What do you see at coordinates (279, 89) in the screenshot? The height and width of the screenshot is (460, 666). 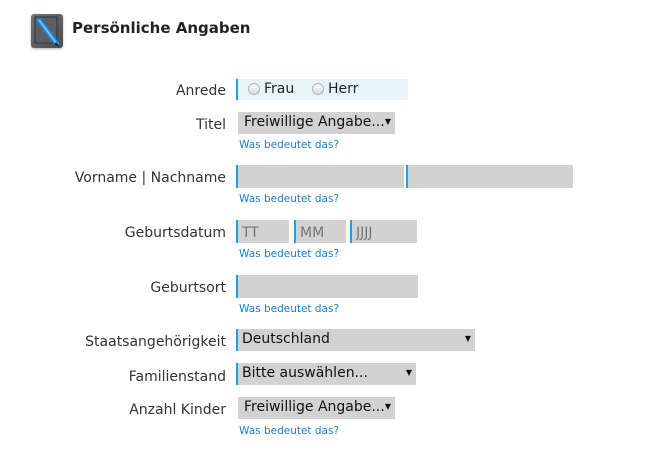 I see `anrede-frau-label: Frau` at bounding box center [279, 89].